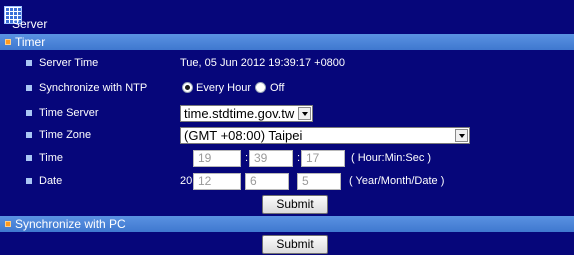 The height and width of the screenshot is (255, 574). I want to click on off-radio, so click(260, 87).